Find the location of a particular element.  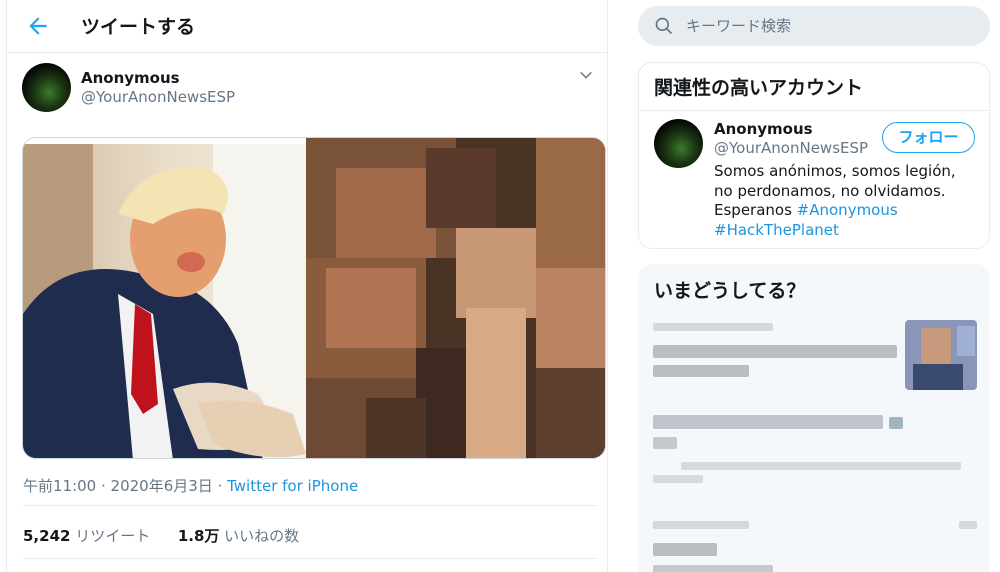

top-bar: ツイートする is located at coordinates (307, 26).